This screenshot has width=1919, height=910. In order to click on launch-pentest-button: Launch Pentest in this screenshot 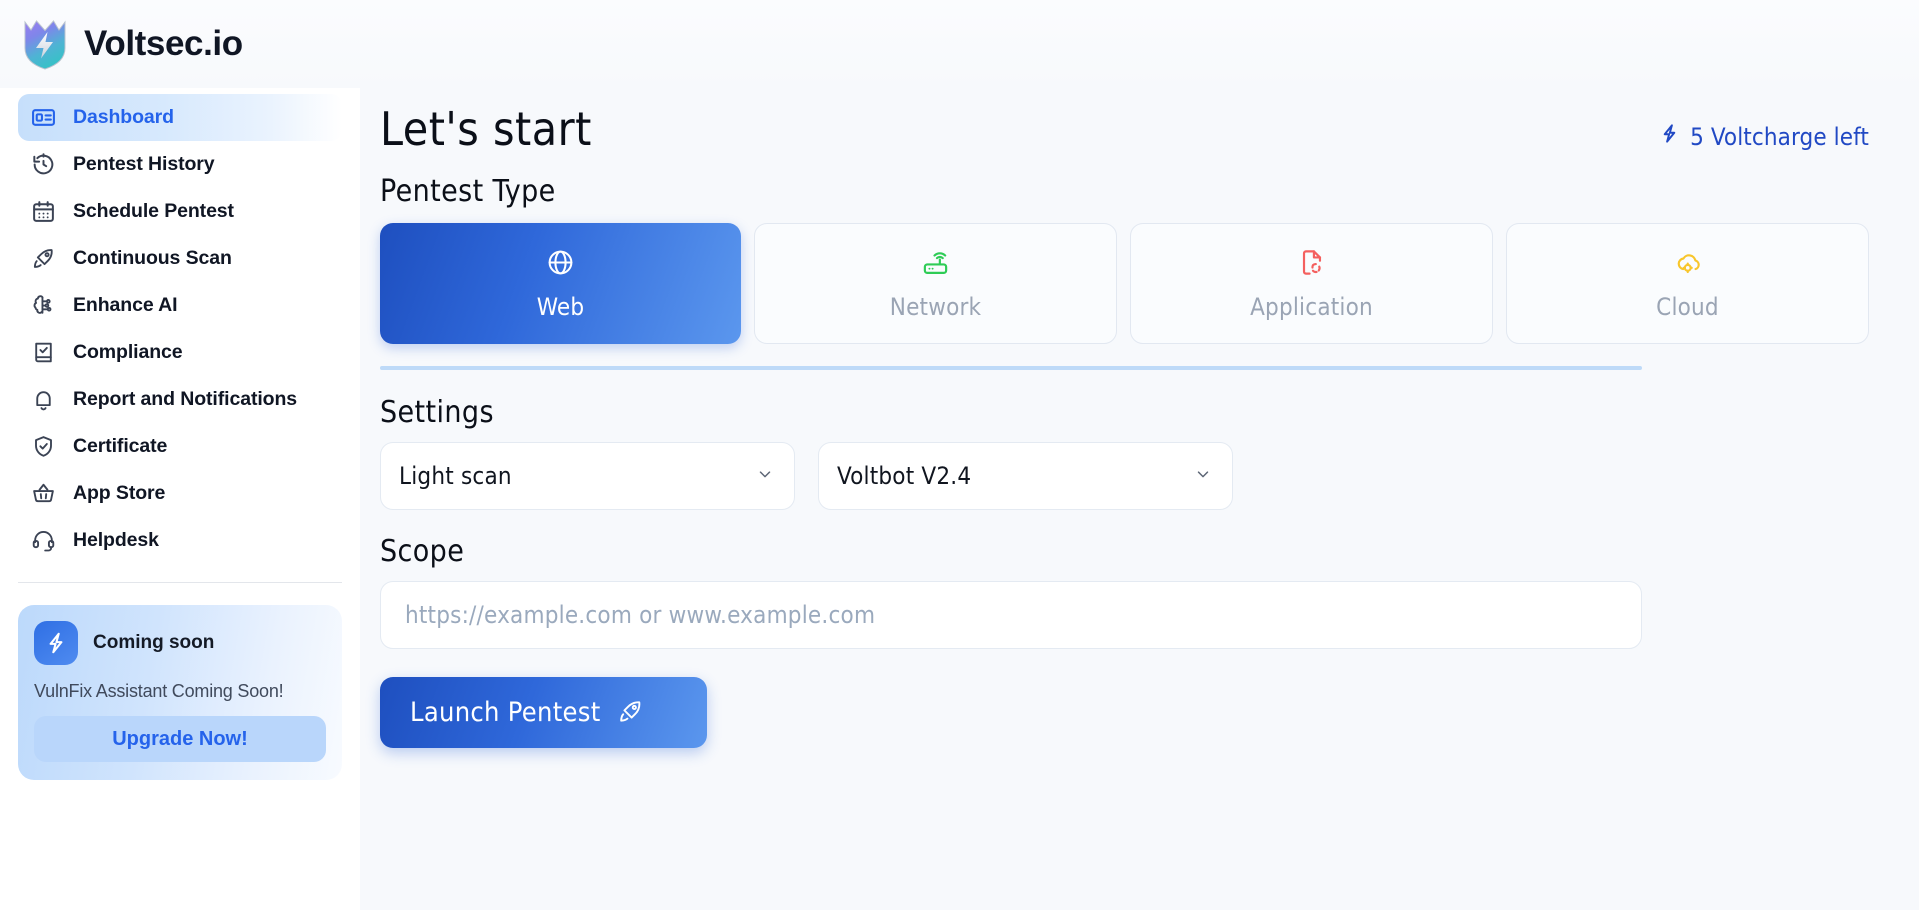, I will do `click(543, 712)`.